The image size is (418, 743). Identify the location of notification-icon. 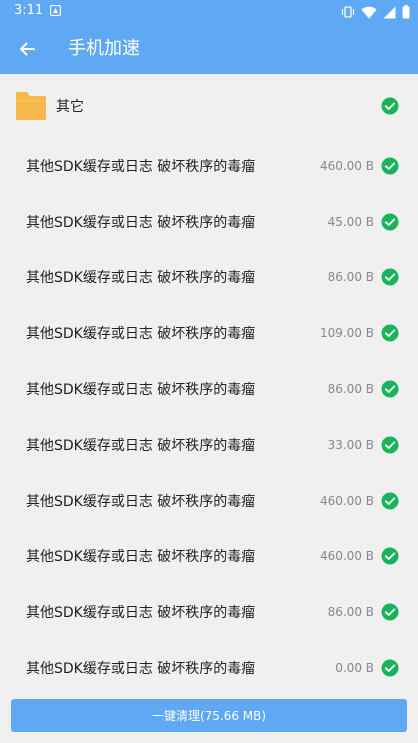
(55, 10).